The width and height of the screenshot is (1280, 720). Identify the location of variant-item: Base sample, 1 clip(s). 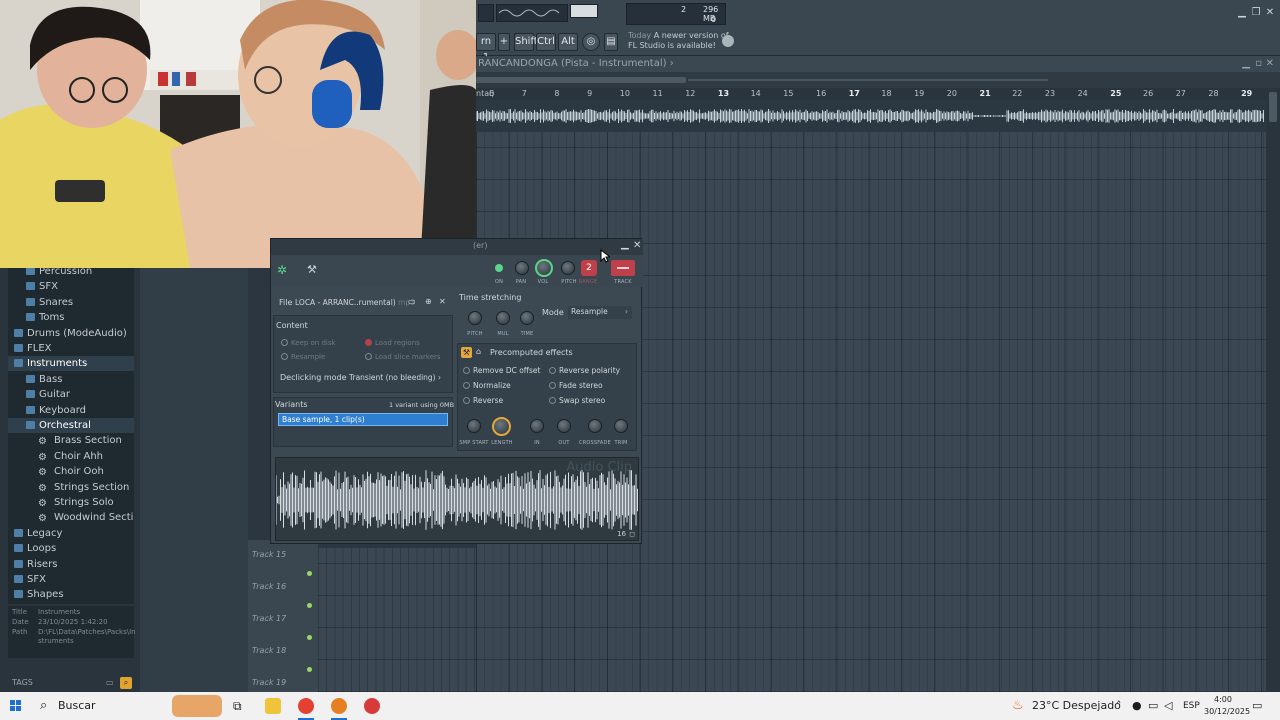
(363, 419).